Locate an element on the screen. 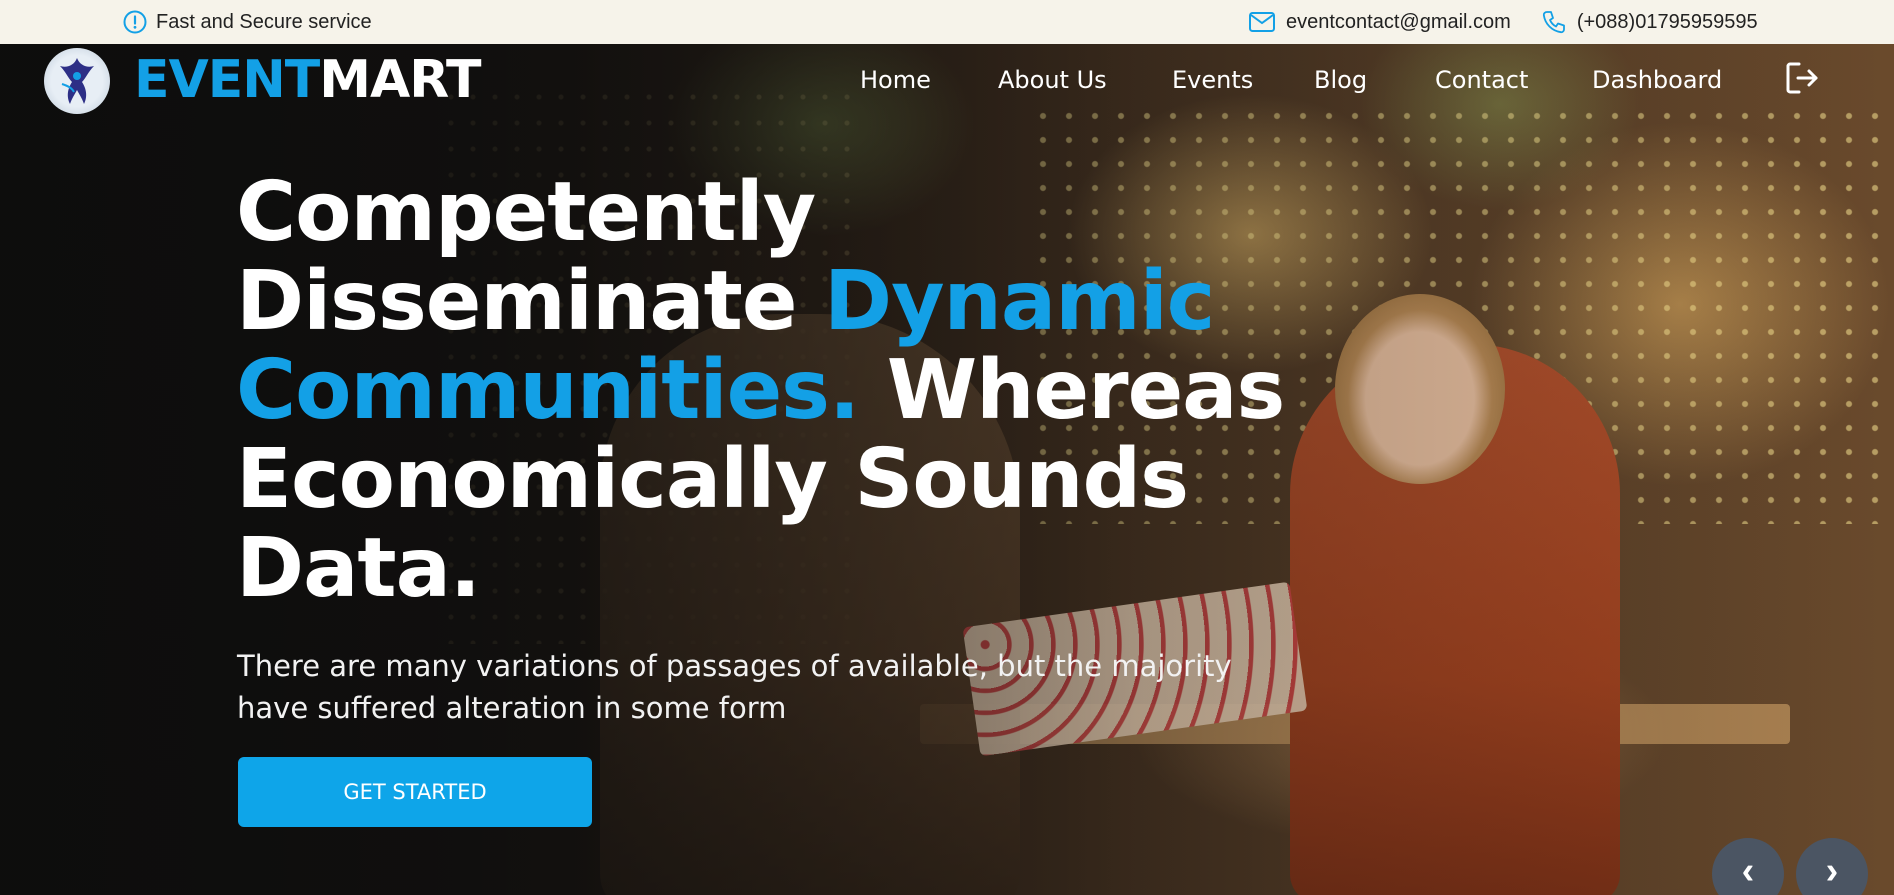  service-notice: Fast and Secure service is located at coordinates (247, 22).